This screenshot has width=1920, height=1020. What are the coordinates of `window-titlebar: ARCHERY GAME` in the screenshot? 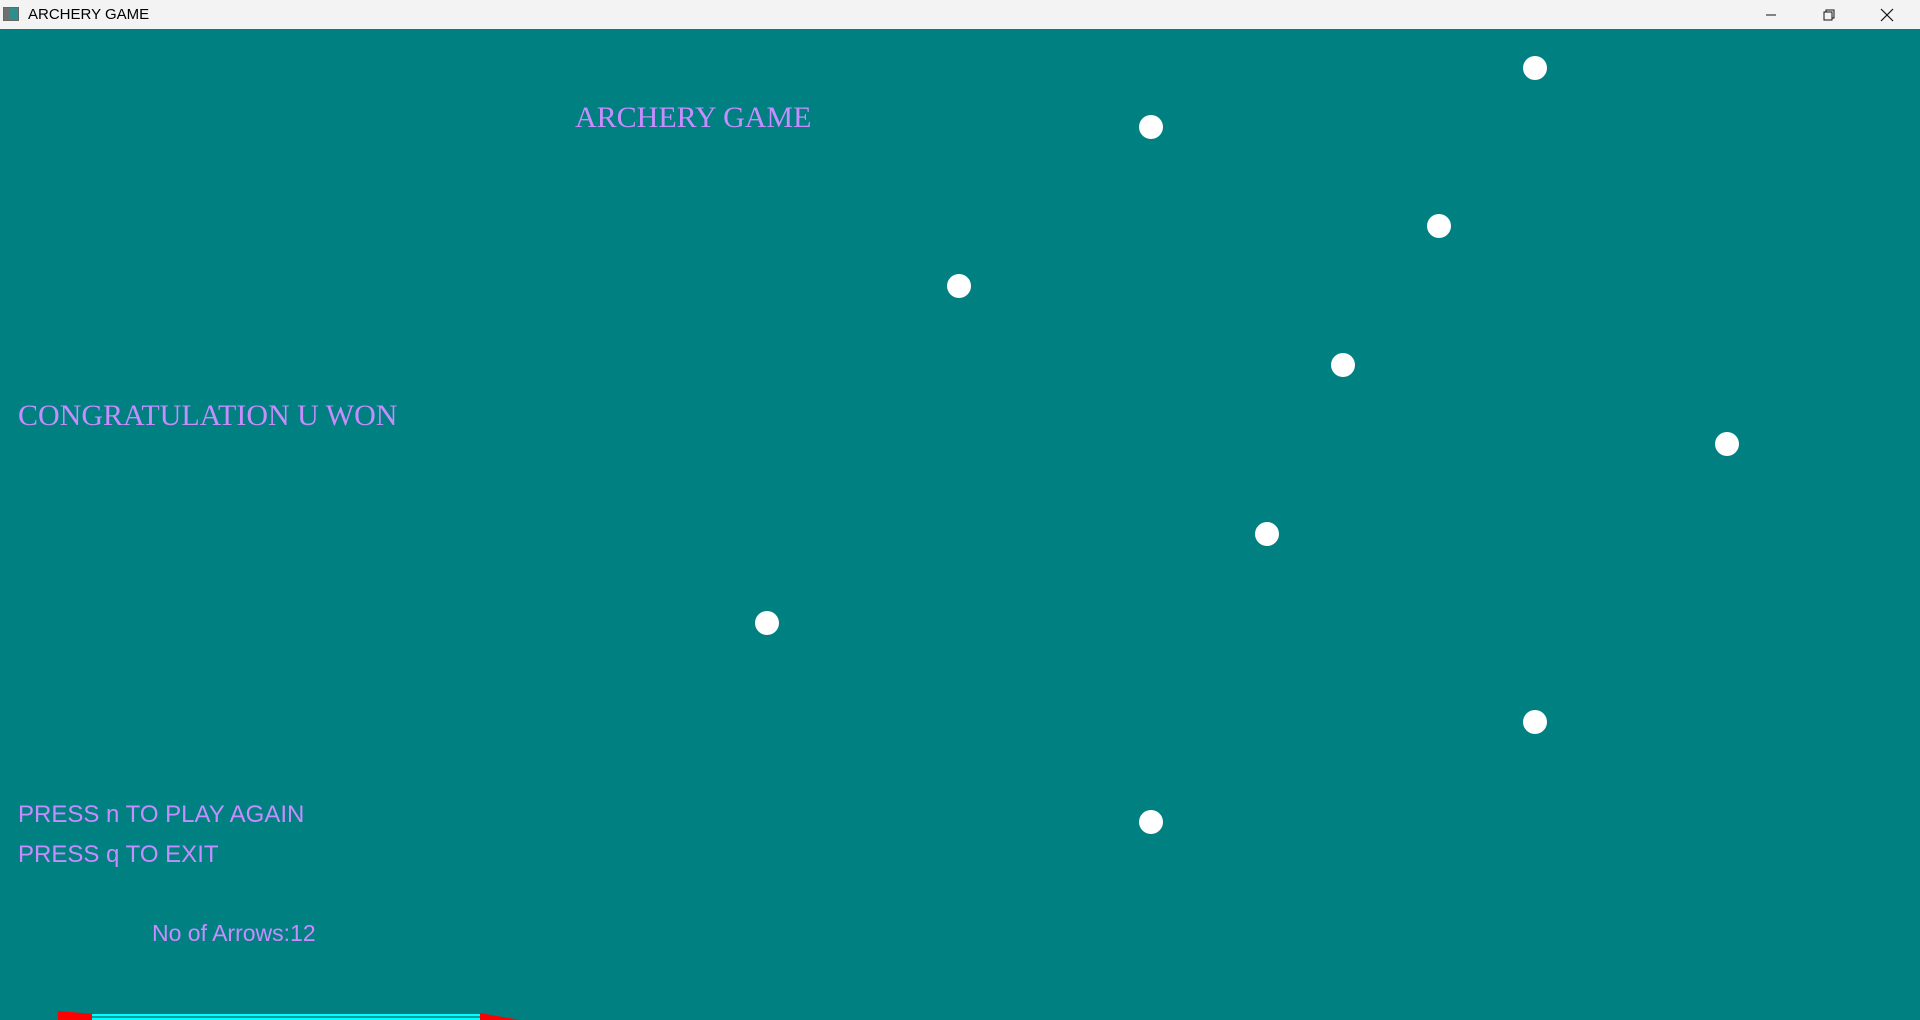 It's located at (960, 15).